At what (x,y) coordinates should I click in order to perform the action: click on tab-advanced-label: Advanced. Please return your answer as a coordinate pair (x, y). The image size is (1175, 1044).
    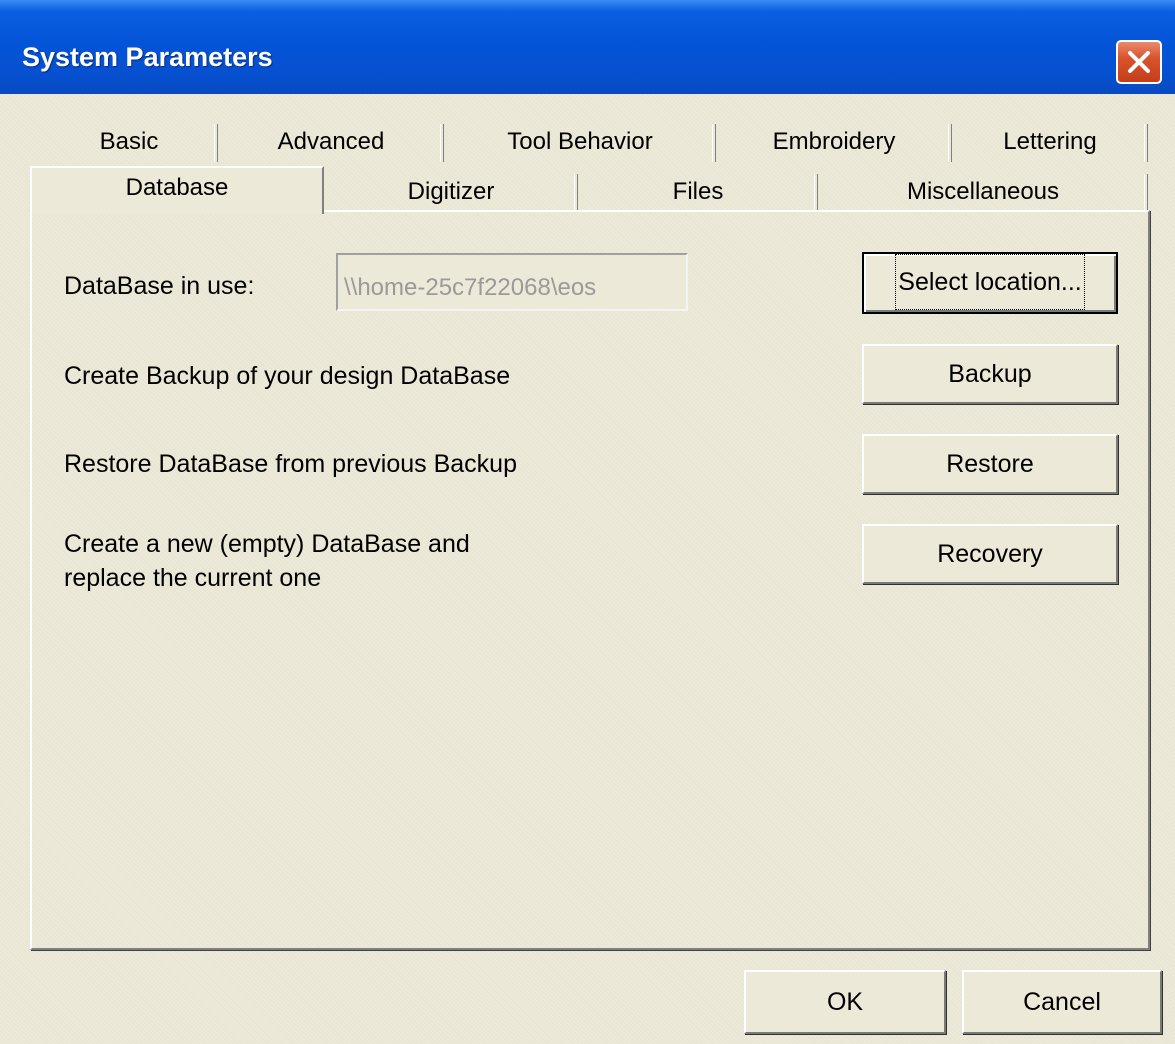
    Looking at the image, I should click on (331, 141).